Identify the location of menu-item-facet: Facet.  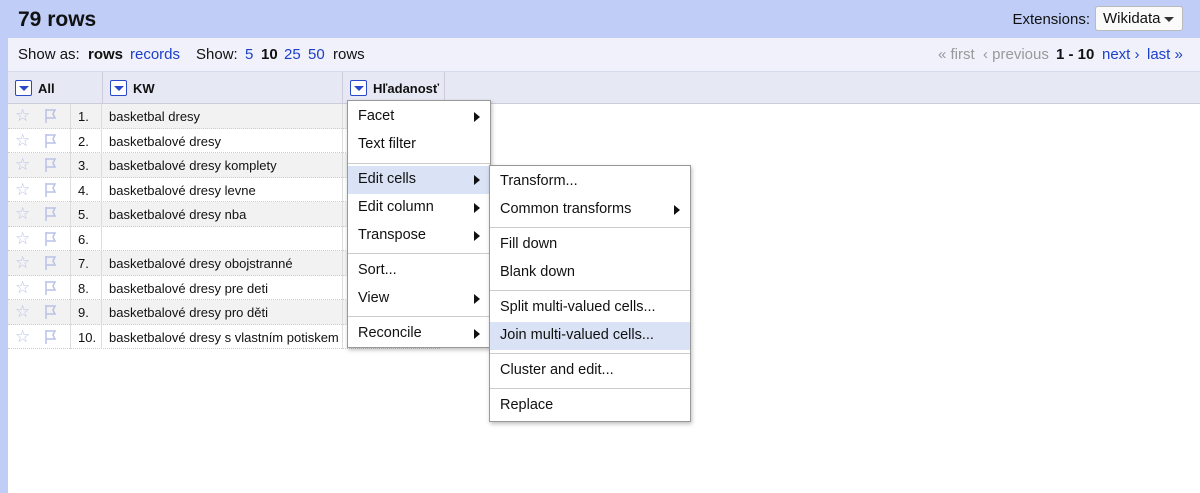
(419, 117).